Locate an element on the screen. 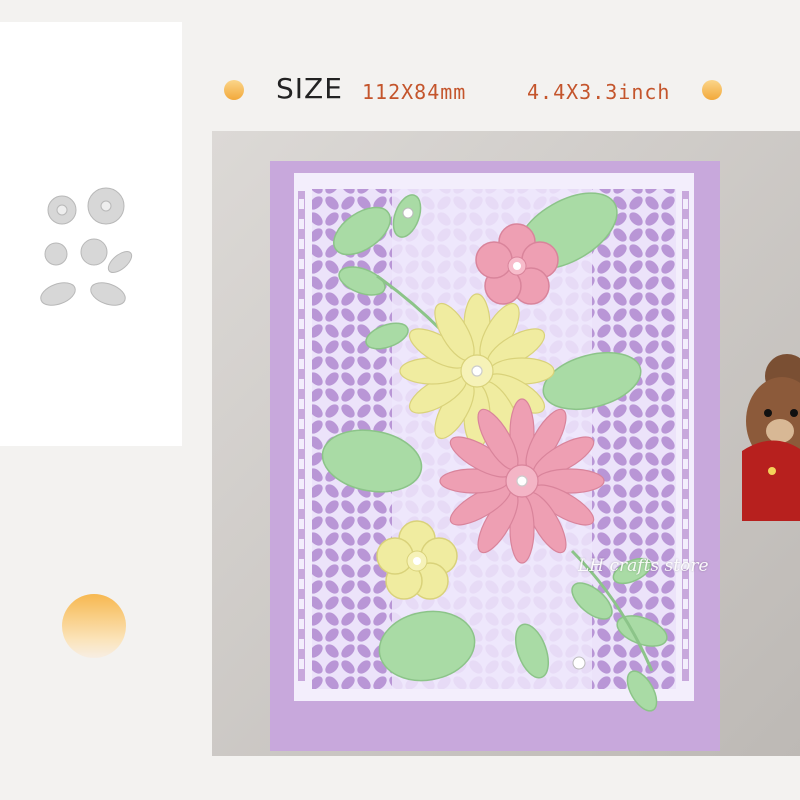 This screenshot has width=800, height=800. size-mm: 112X84mm is located at coordinates (414, 92).